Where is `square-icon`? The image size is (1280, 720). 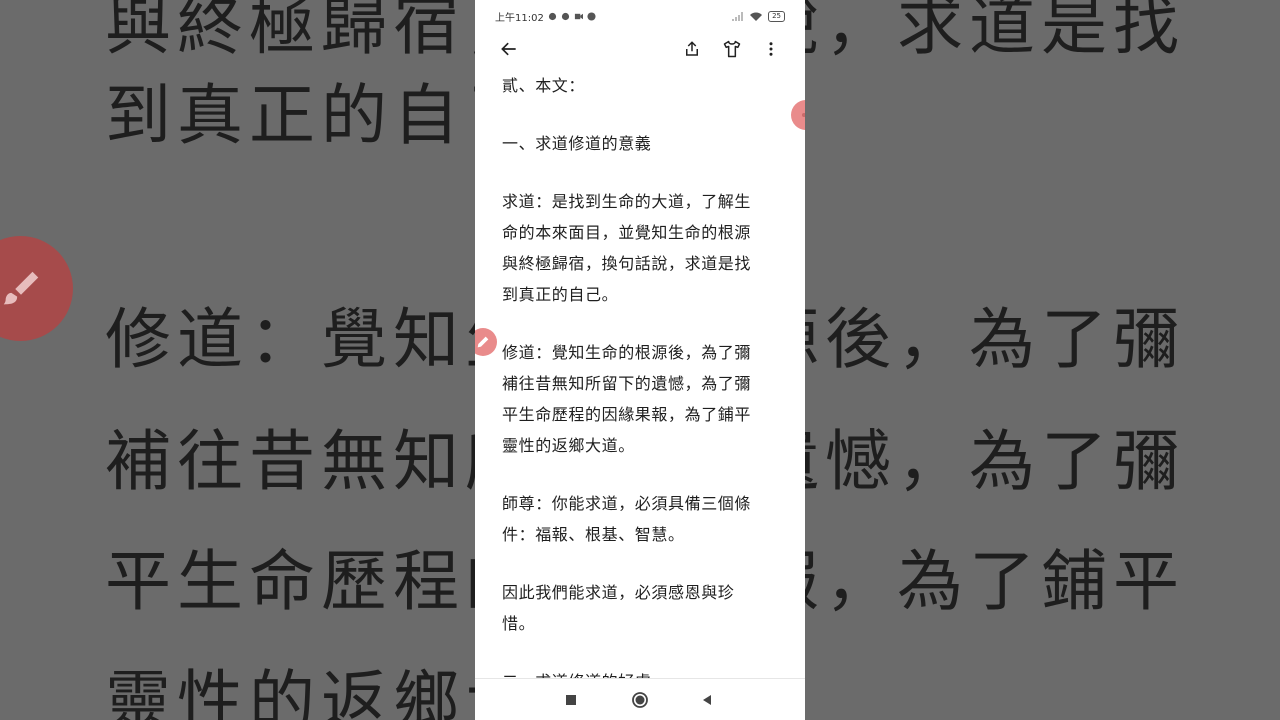
square-icon is located at coordinates (571, 700).